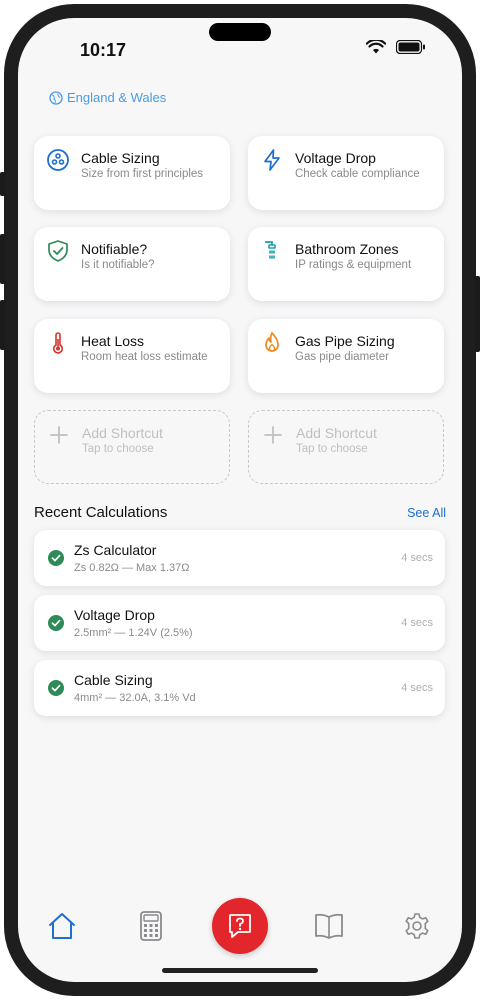 The image size is (480, 1000). I want to click on shortcut-voltage-drop: Voltage Drop Check cable compliance, so click(346, 173).